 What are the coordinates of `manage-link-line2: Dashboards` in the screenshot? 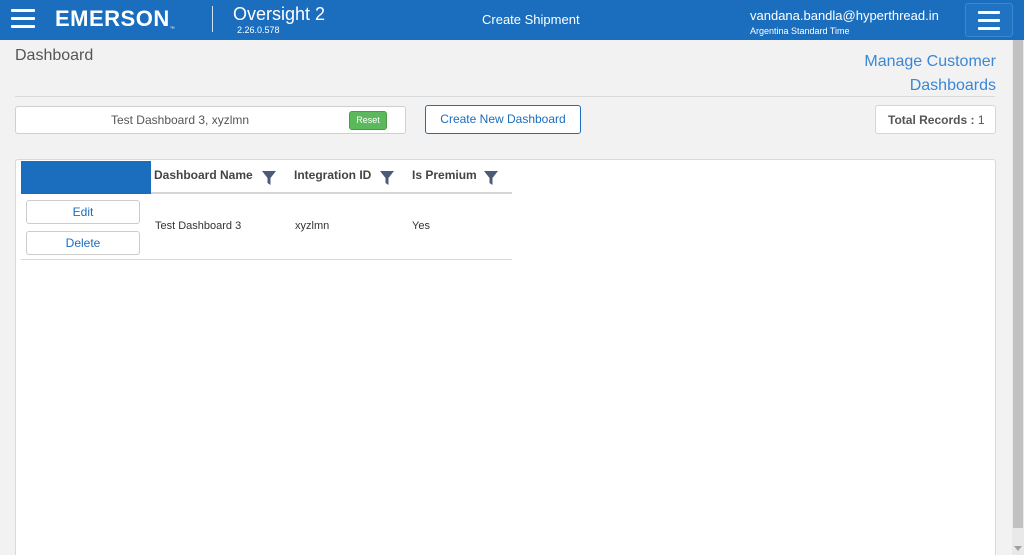 It's located at (952, 85).